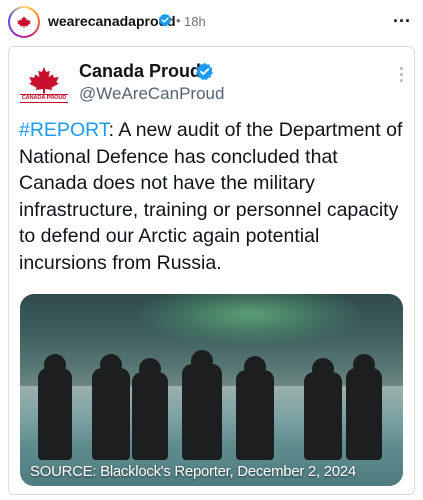  Describe the element at coordinates (44, 98) in the screenshot. I see `logo-wordmark: CANADA PROUD` at that location.